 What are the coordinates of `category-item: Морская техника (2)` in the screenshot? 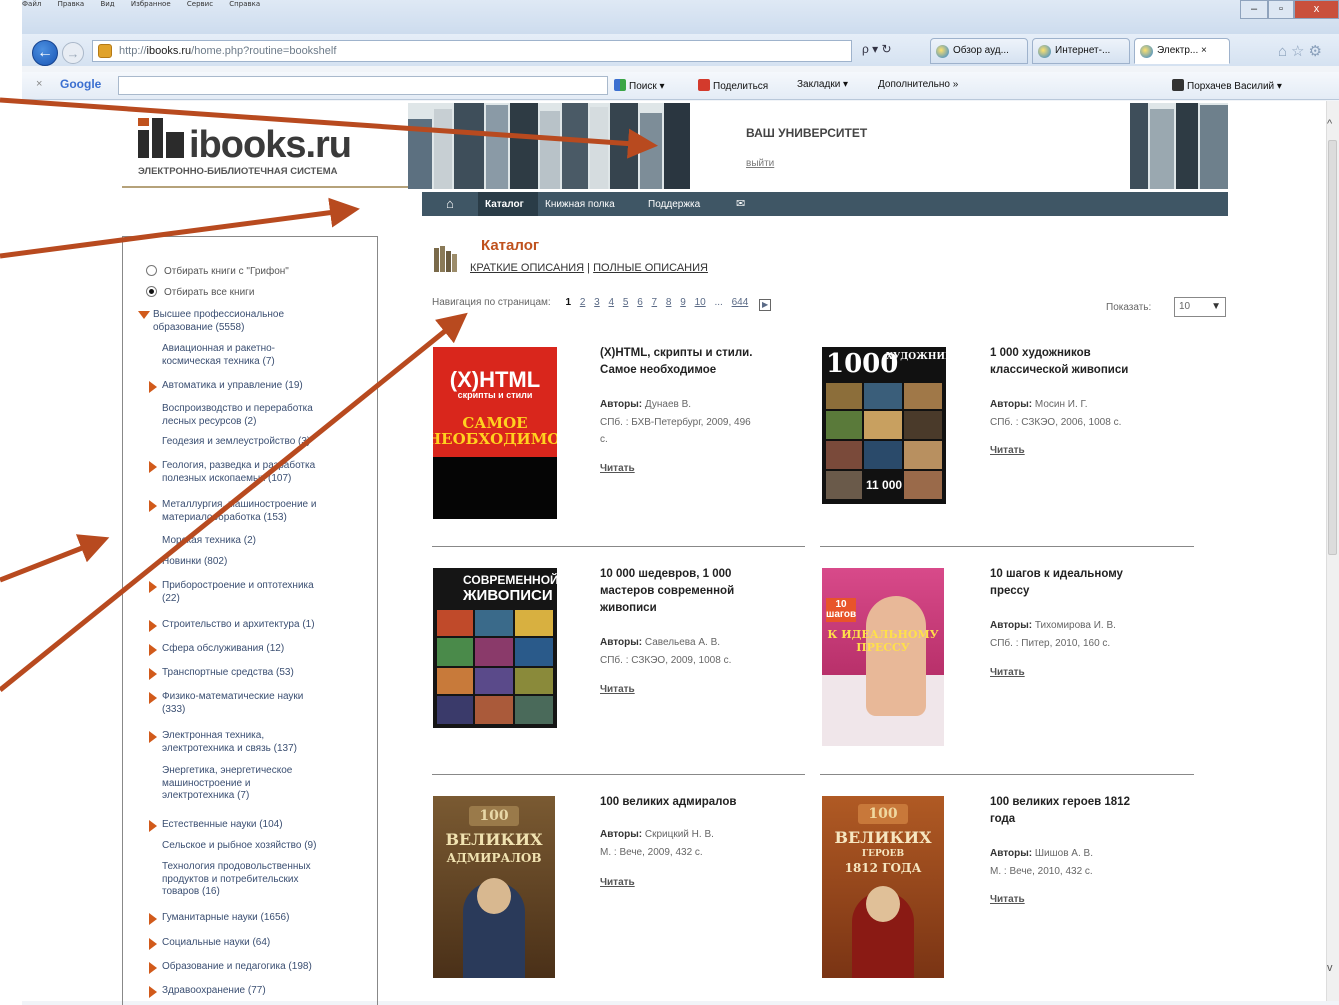 It's located at (209, 541).